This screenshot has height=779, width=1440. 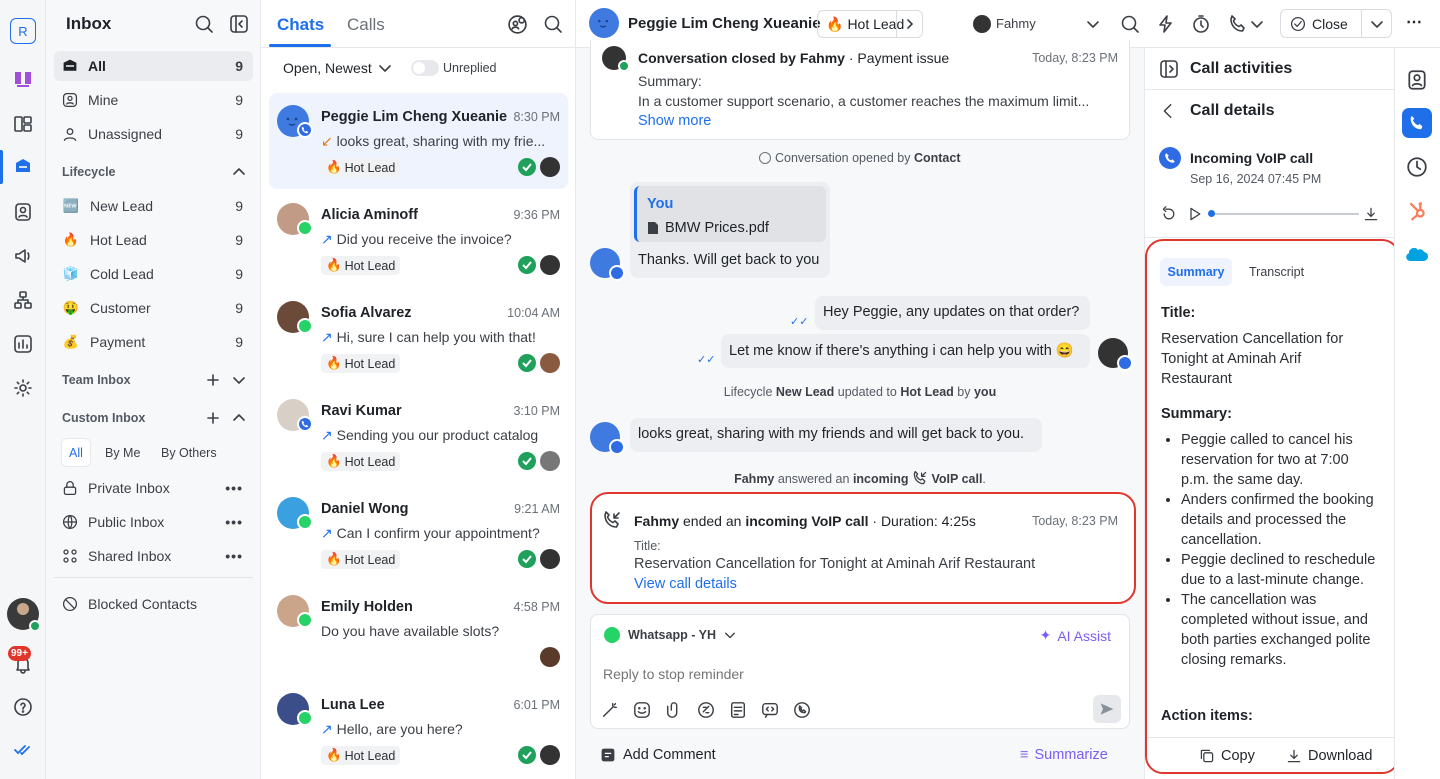 I want to click on summarize-button: ≡ Summarize, so click(x=1064, y=755).